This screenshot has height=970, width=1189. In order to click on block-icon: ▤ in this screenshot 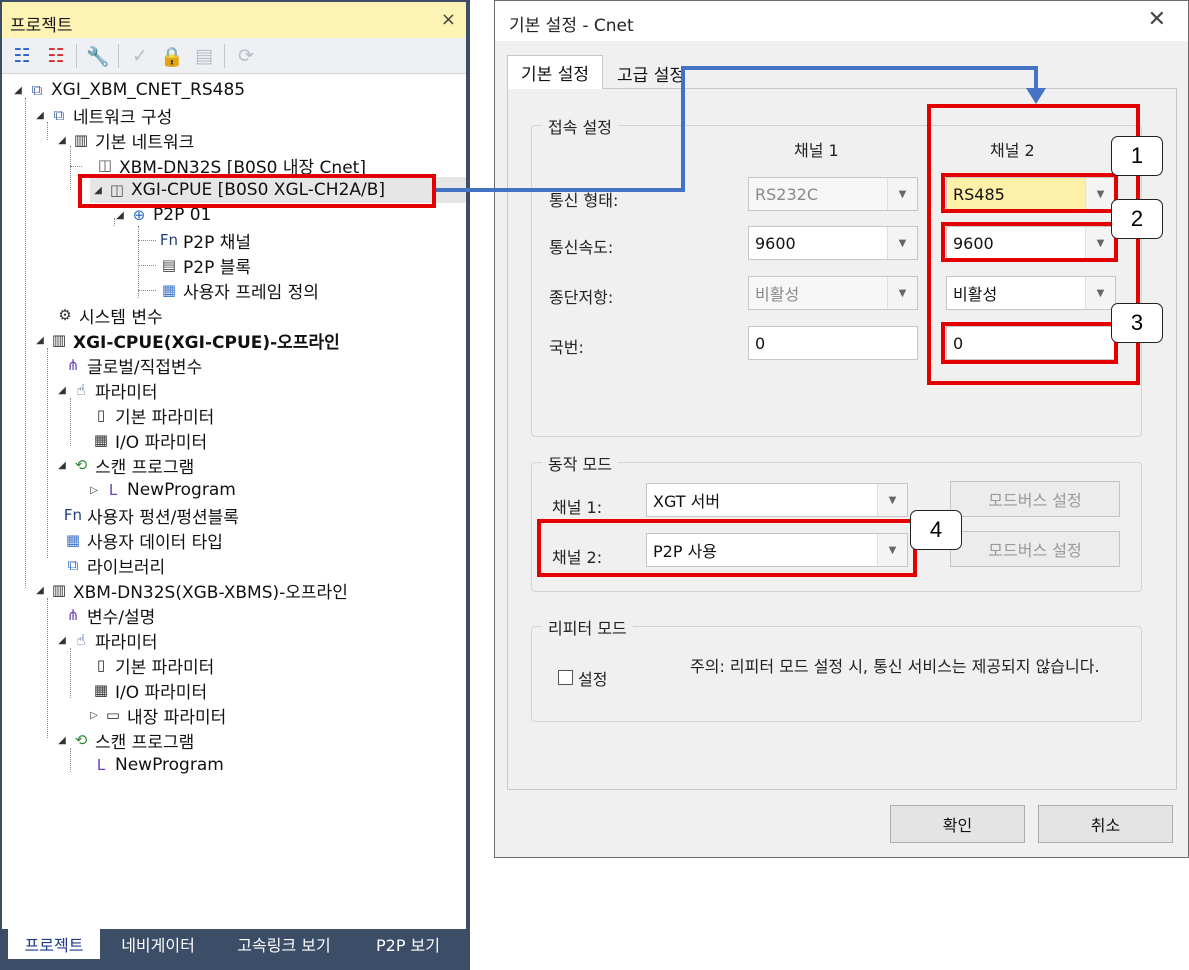, I will do `click(169, 265)`.